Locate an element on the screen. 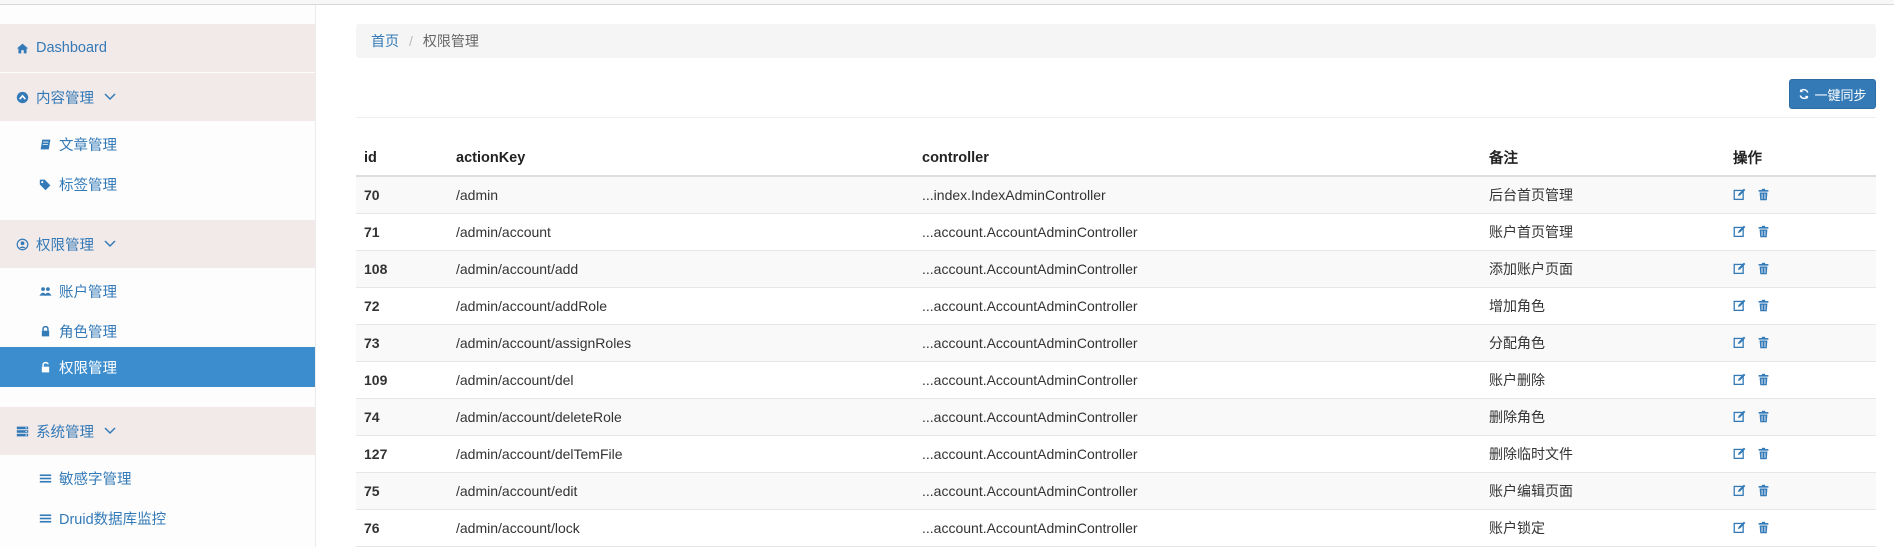  cell-note: 分配角色 is located at coordinates (1517, 343).